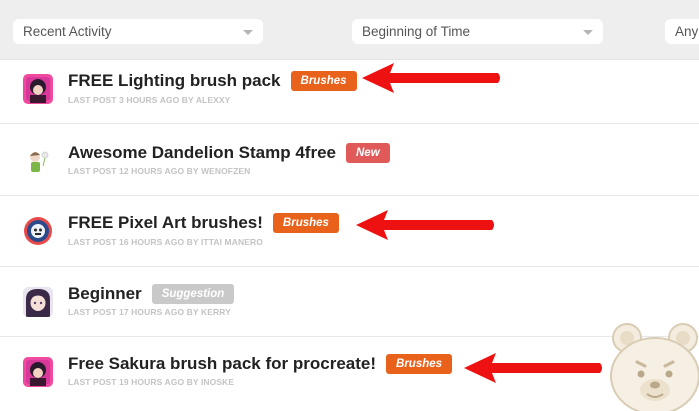 The image size is (699, 411). I want to click on thread-title-line: FREE Pixel Art brushes! Brushes, so click(203, 223).